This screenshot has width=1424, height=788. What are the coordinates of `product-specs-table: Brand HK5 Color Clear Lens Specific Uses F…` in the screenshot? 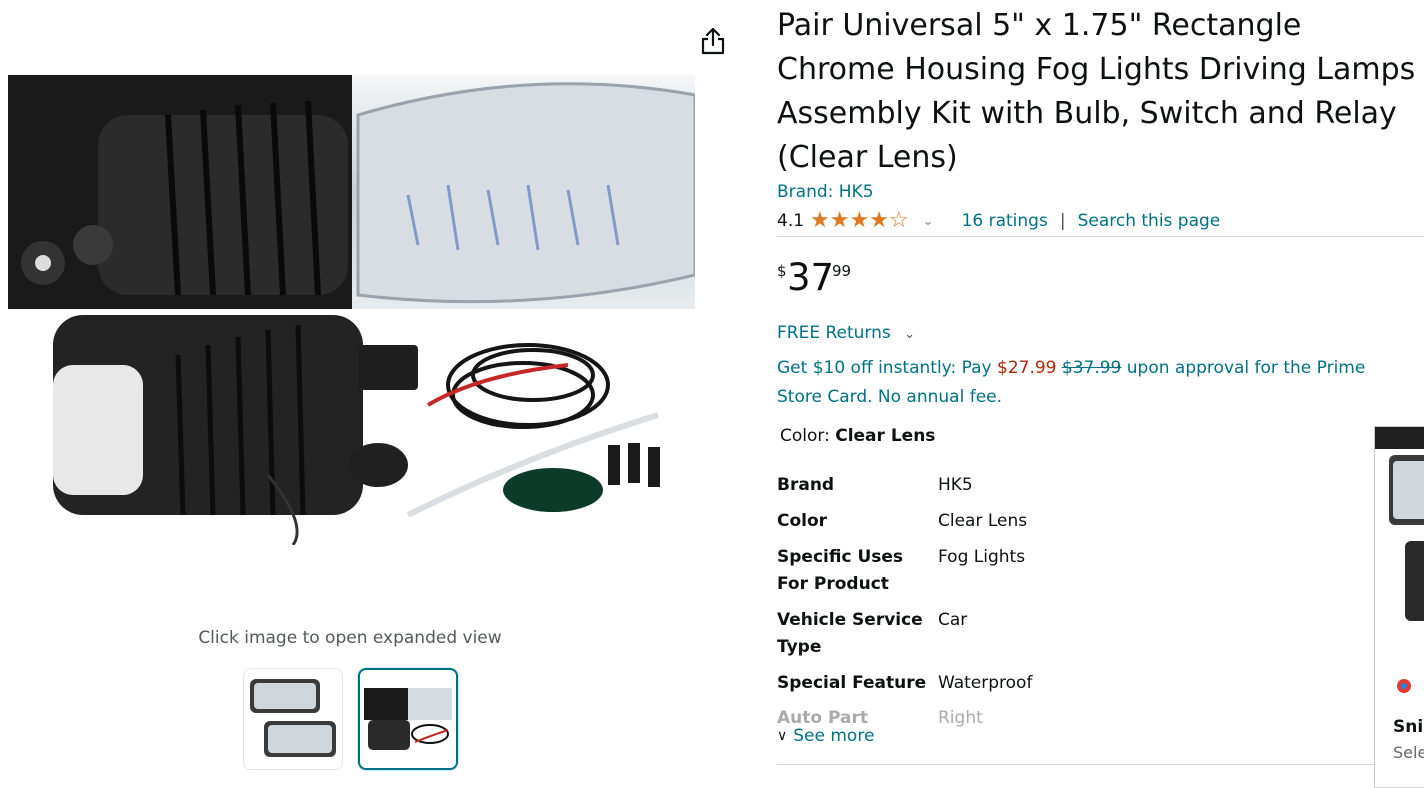 It's located at (904, 589).